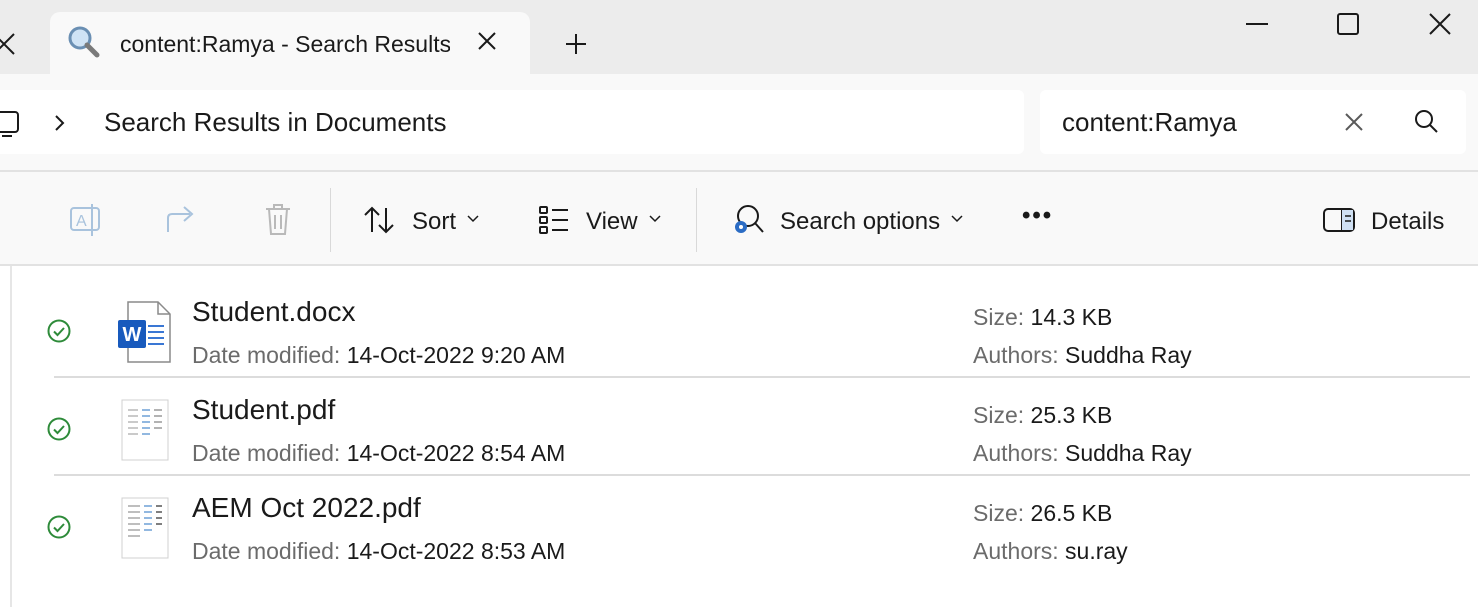 This screenshot has height=607, width=1478. Describe the element at coordinates (739, 265) in the screenshot. I see `divider` at that location.